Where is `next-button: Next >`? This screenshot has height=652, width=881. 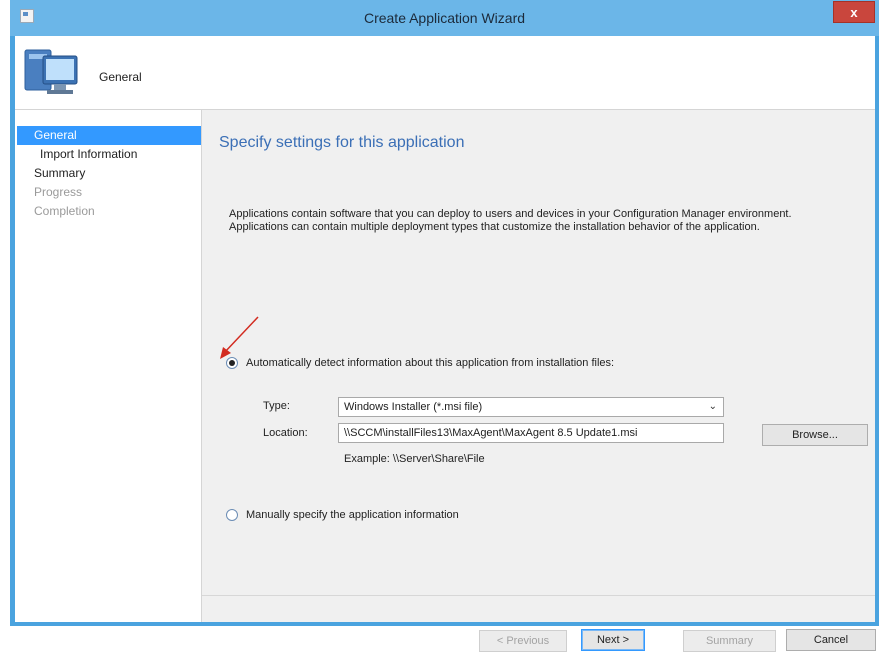
next-button: Next > is located at coordinates (613, 640).